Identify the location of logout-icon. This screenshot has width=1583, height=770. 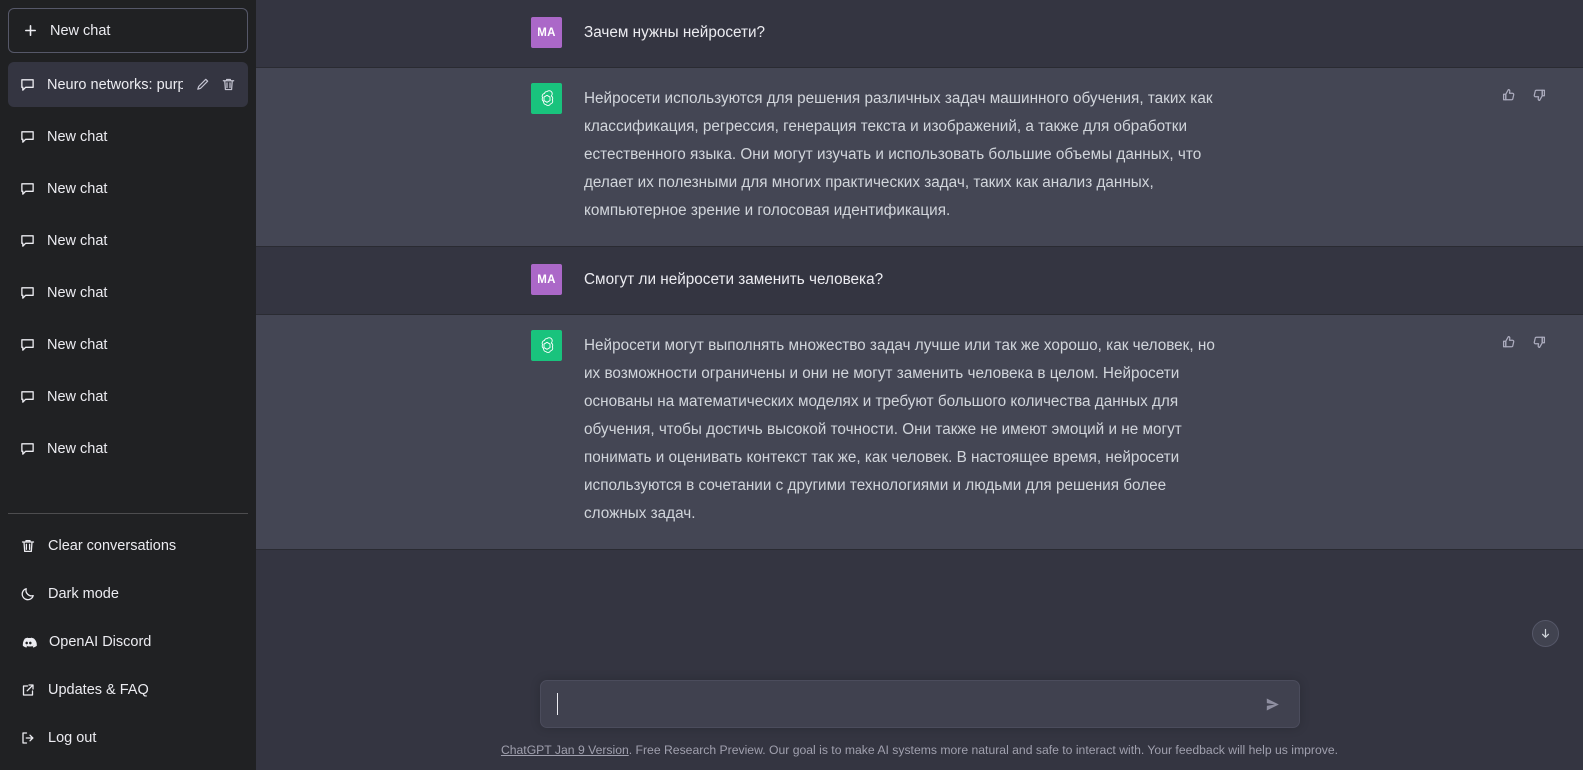
(28, 738).